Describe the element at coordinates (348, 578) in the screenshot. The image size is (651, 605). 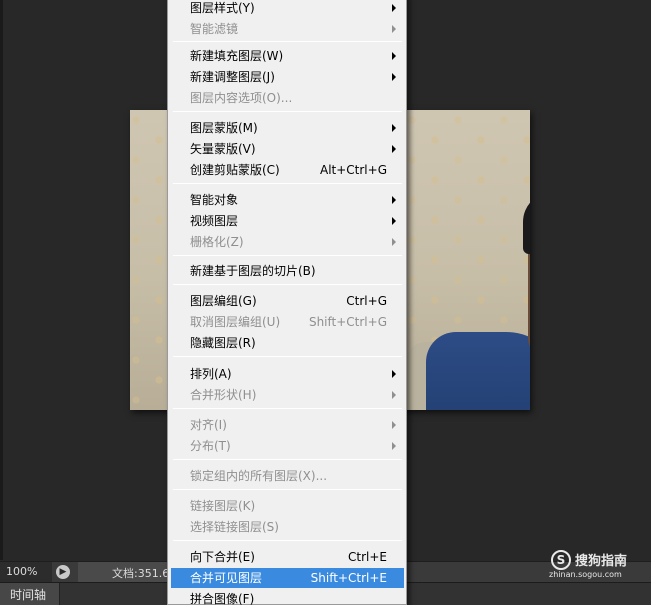
I see `menu-item-shortcut: Shift+Ctrl+E` at that location.